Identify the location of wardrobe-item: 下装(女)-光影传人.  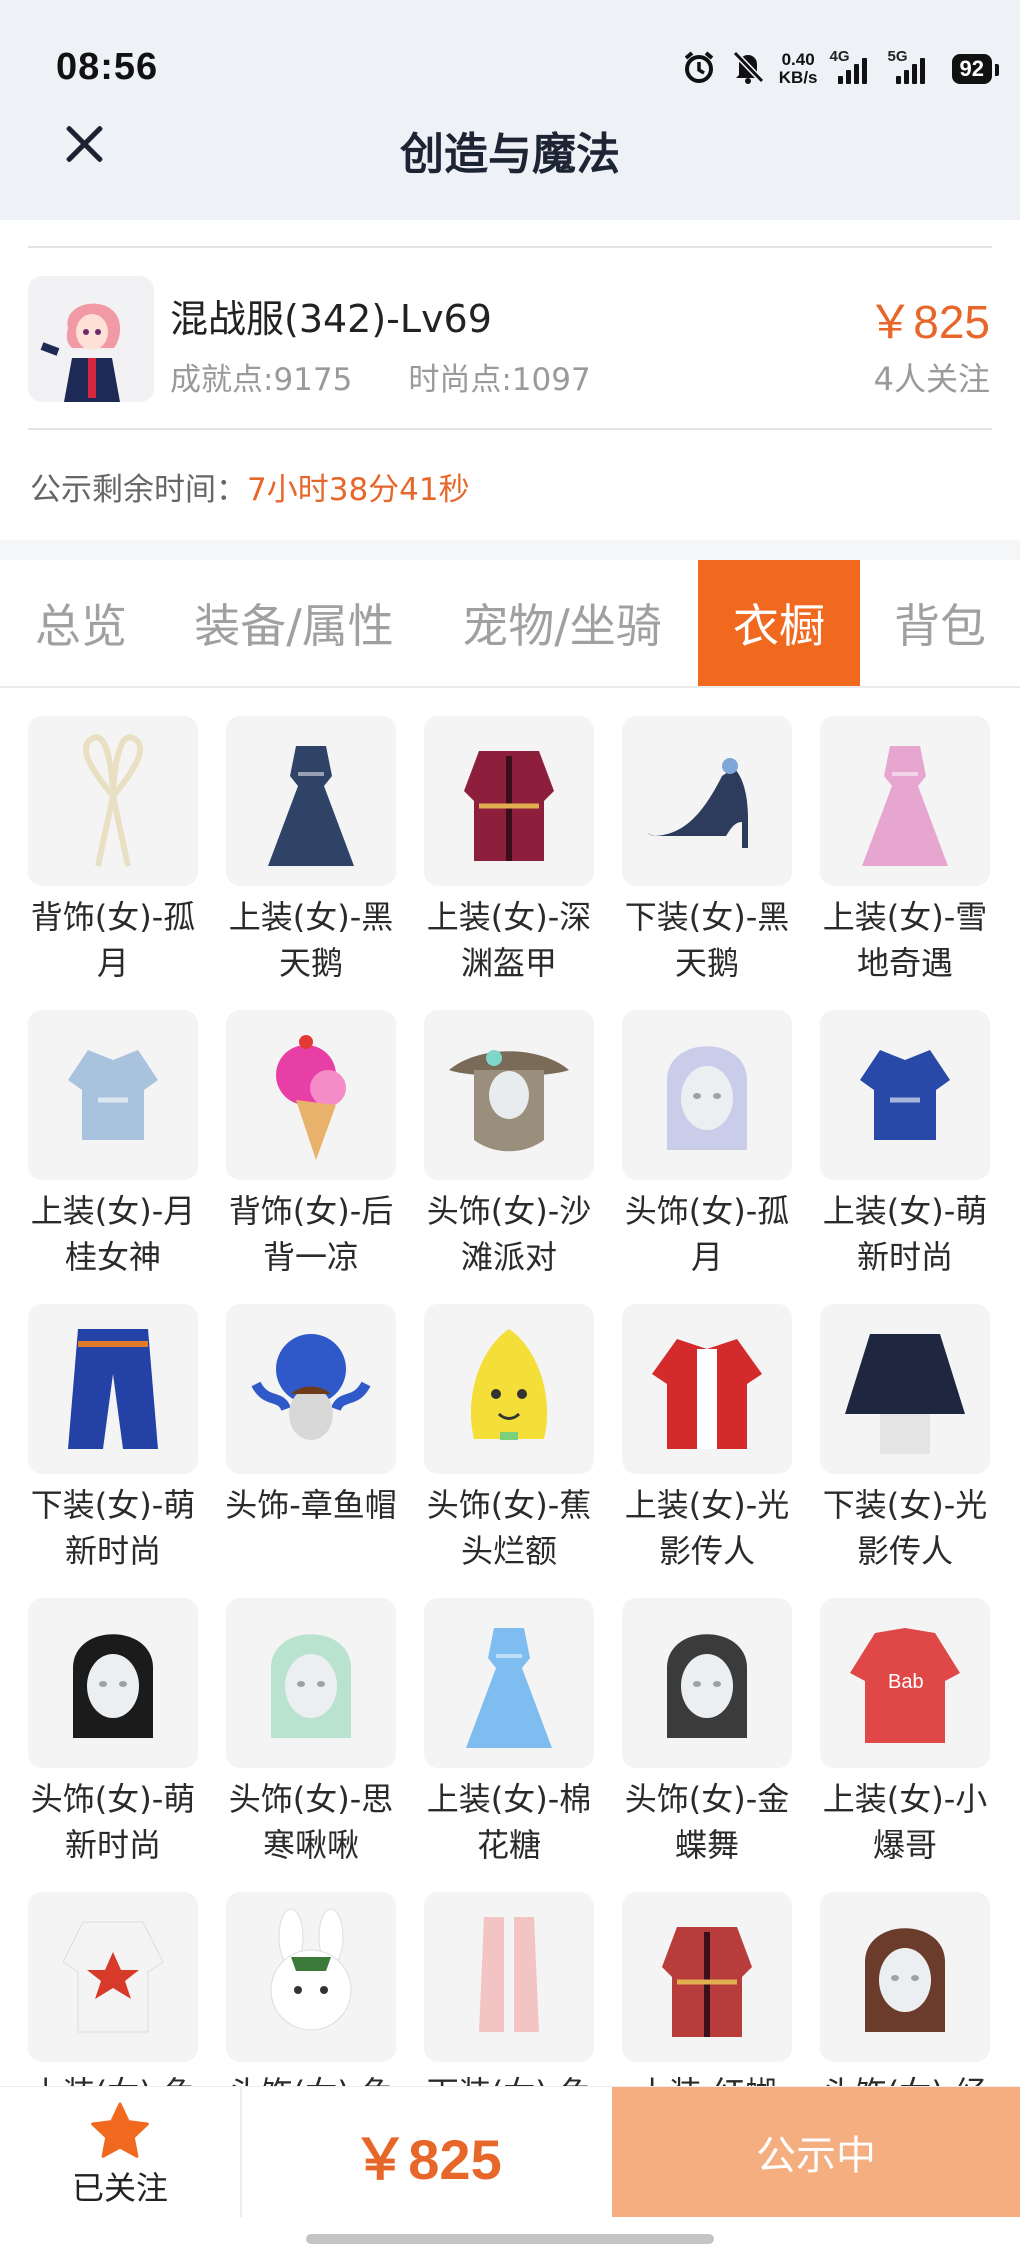
(905, 1451).